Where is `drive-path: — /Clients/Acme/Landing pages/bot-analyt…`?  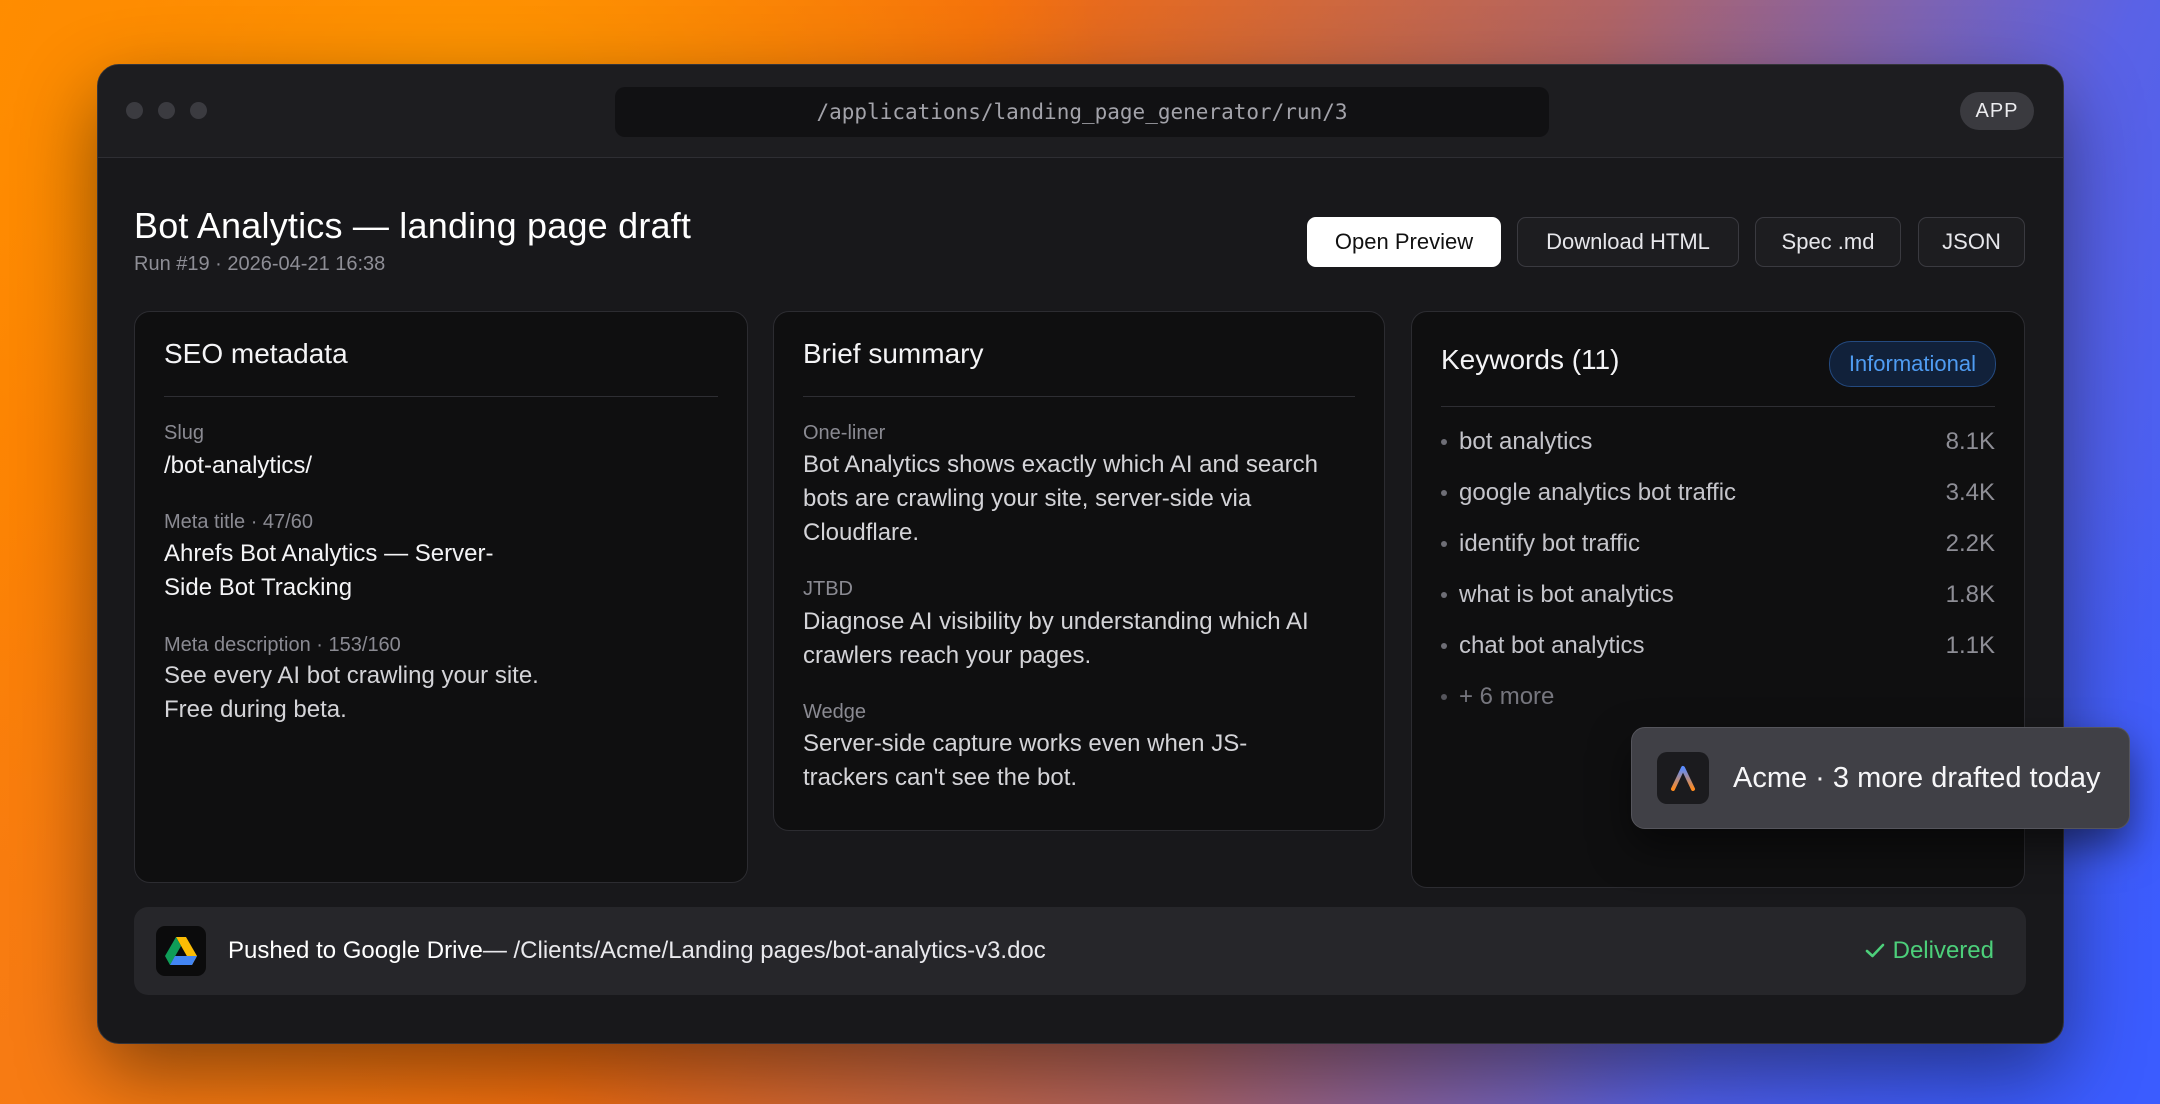 drive-path: — /Clients/Acme/Landing pages/bot-analyt… is located at coordinates (764, 950).